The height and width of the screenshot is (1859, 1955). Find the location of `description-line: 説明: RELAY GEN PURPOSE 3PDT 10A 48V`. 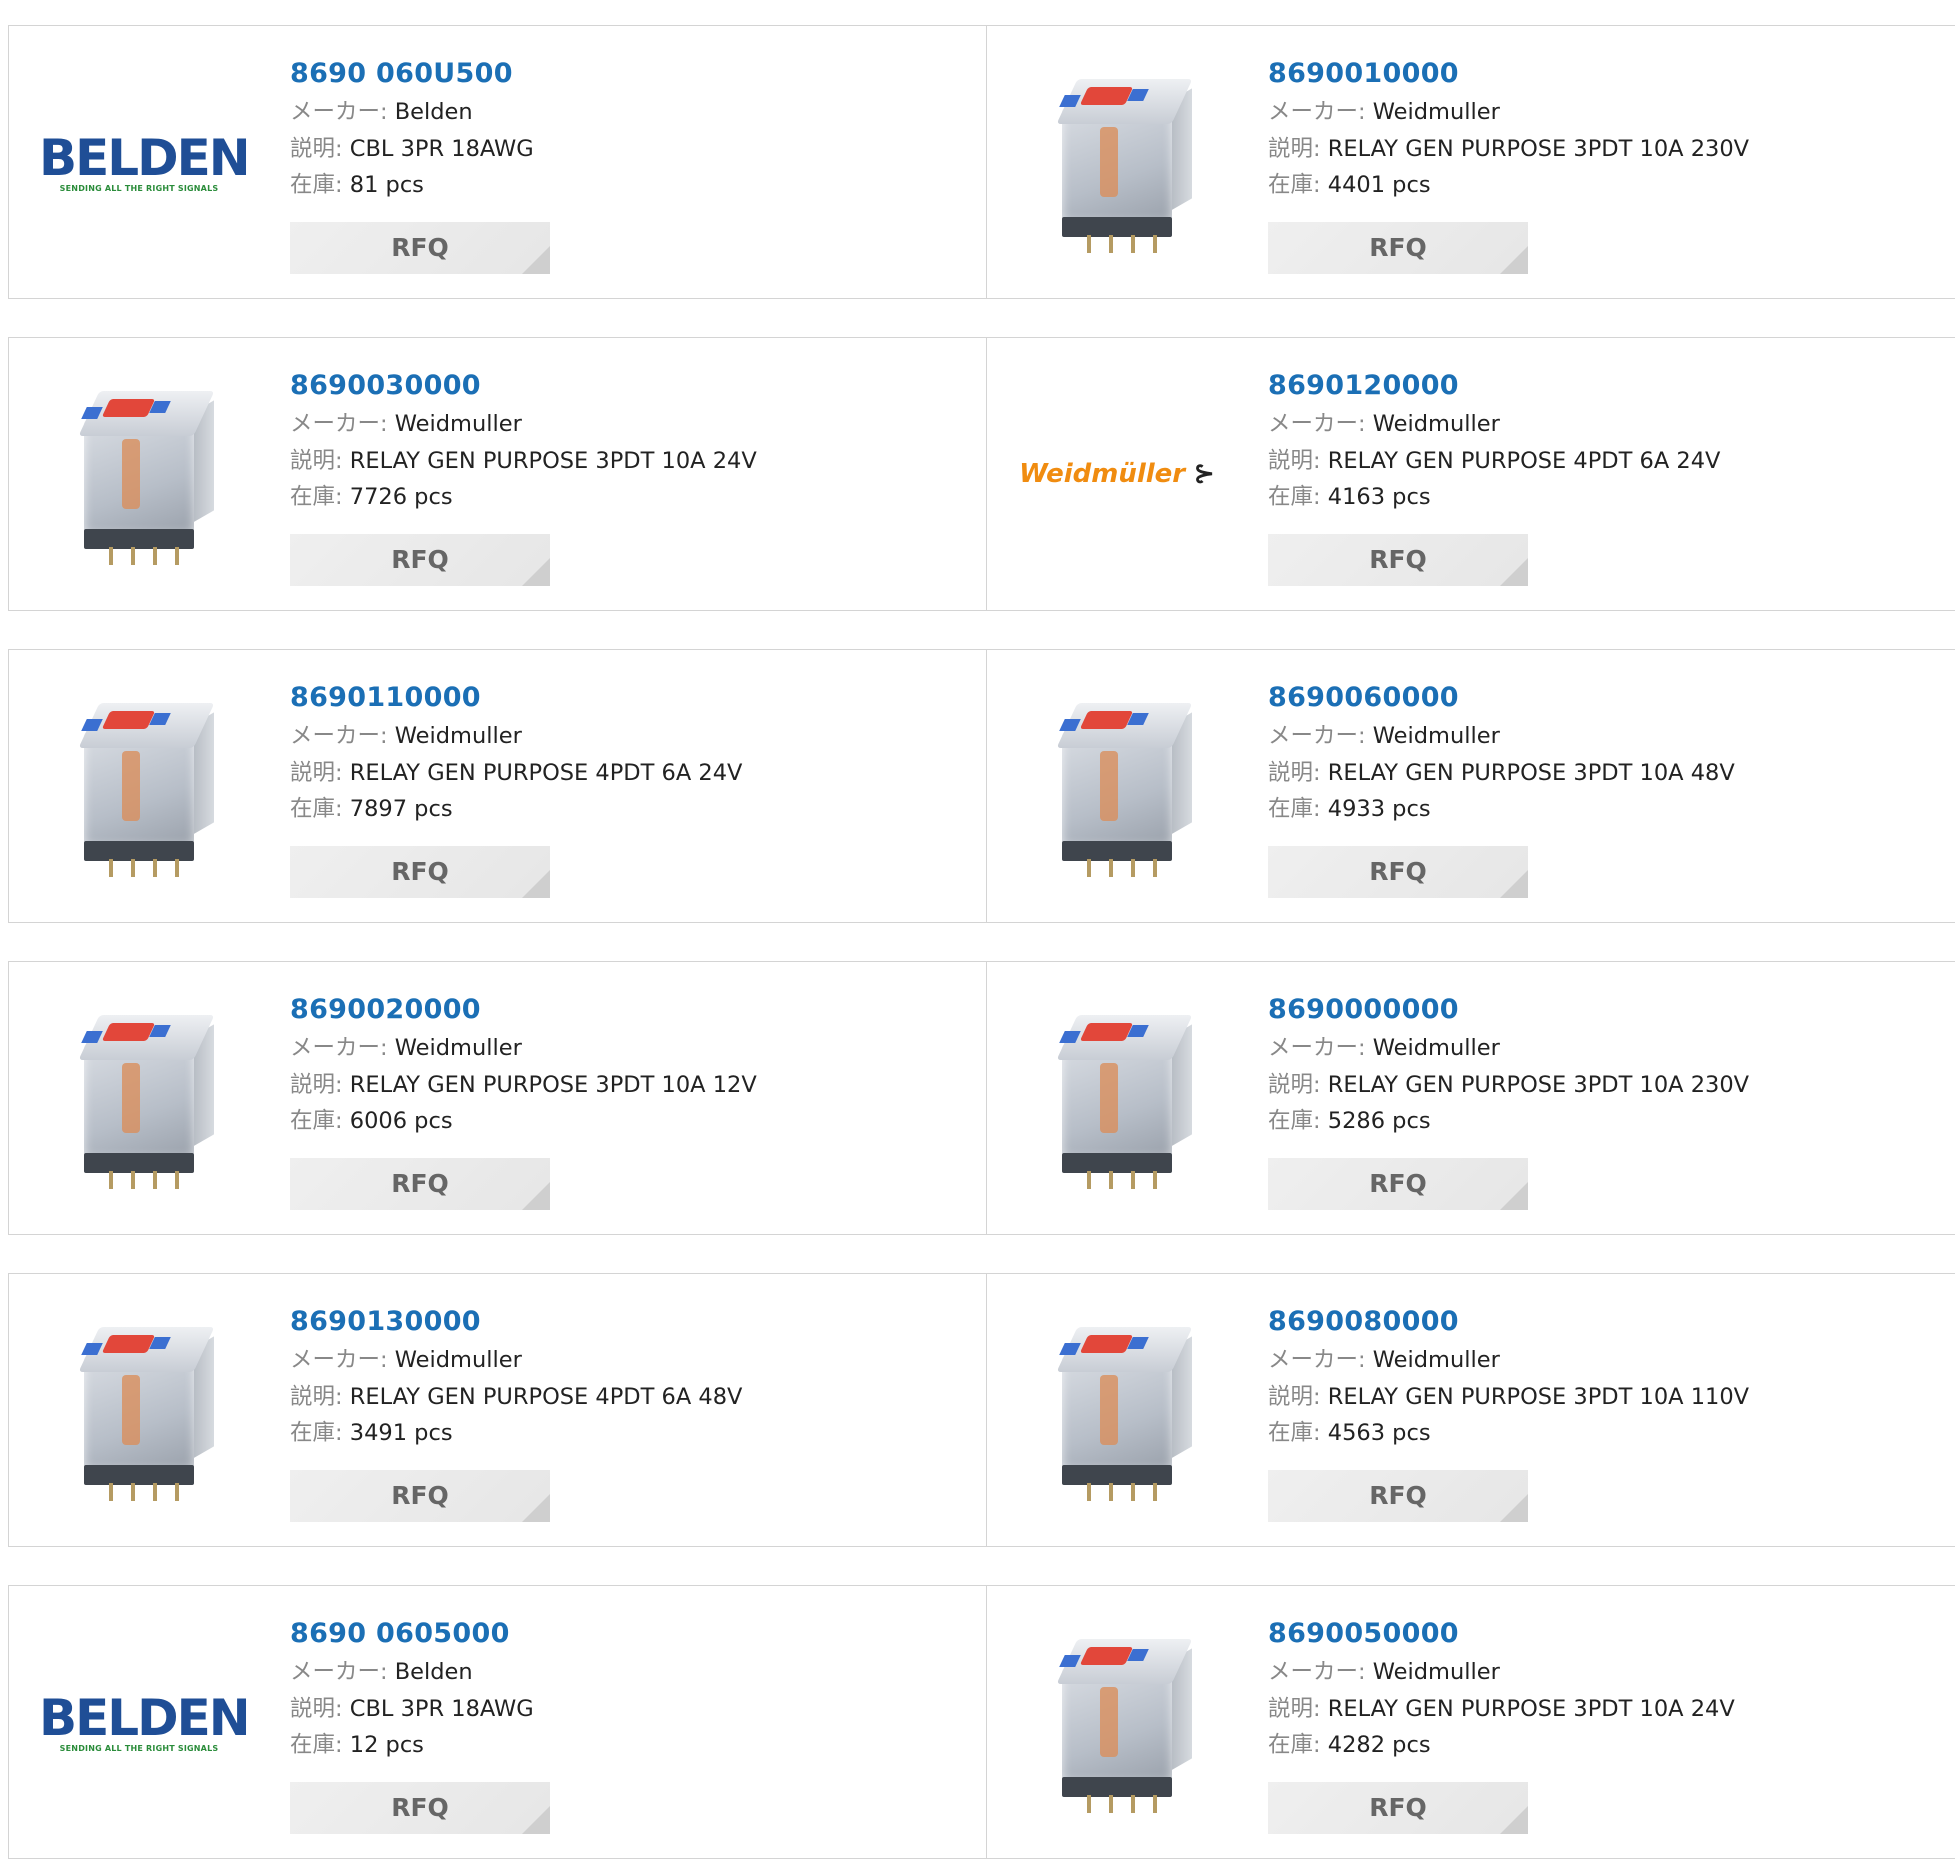

description-line: 説明: RELAY GEN PURPOSE 3PDT 10A 48V is located at coordinates (1501, 773).